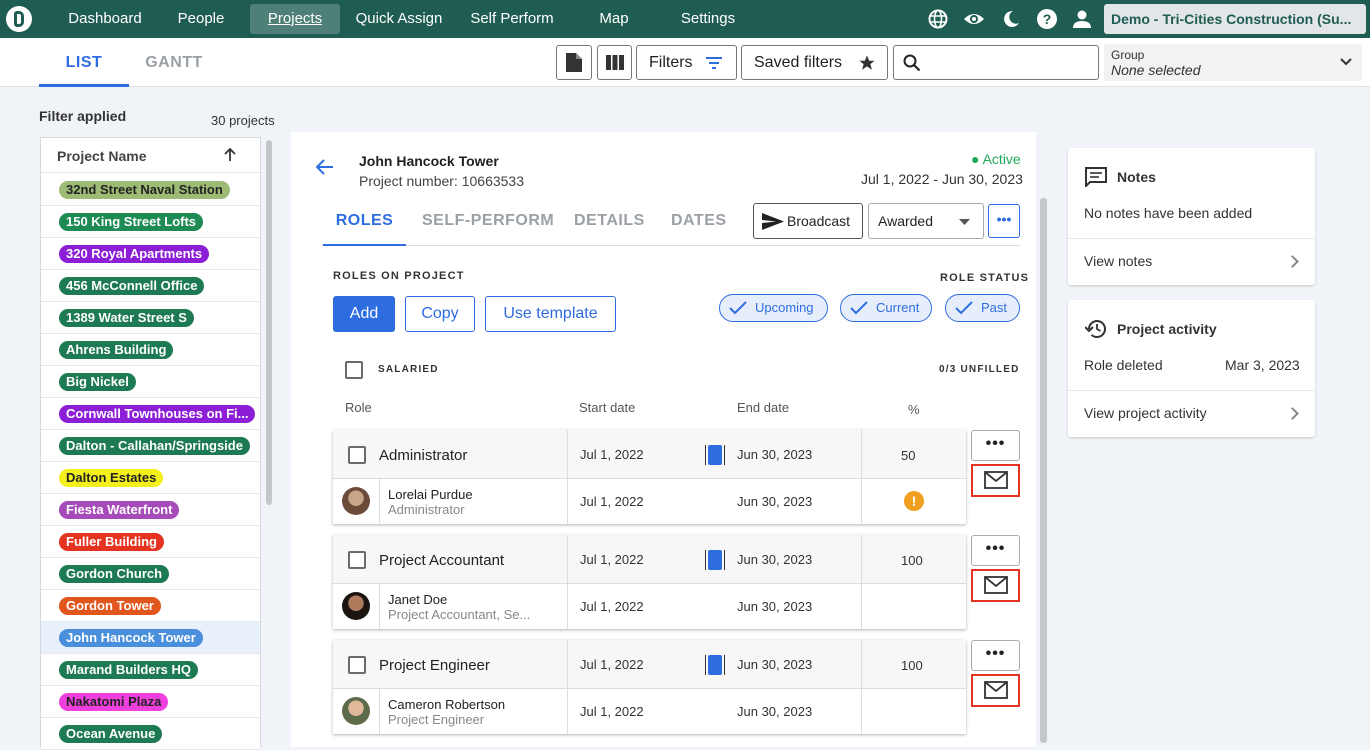 The height and width of the screenshot is (750, 1370). What do you see at coordinates (614, 19) in the screenshot?
I see `nav-map: Map` at bounding box center [614, 19].